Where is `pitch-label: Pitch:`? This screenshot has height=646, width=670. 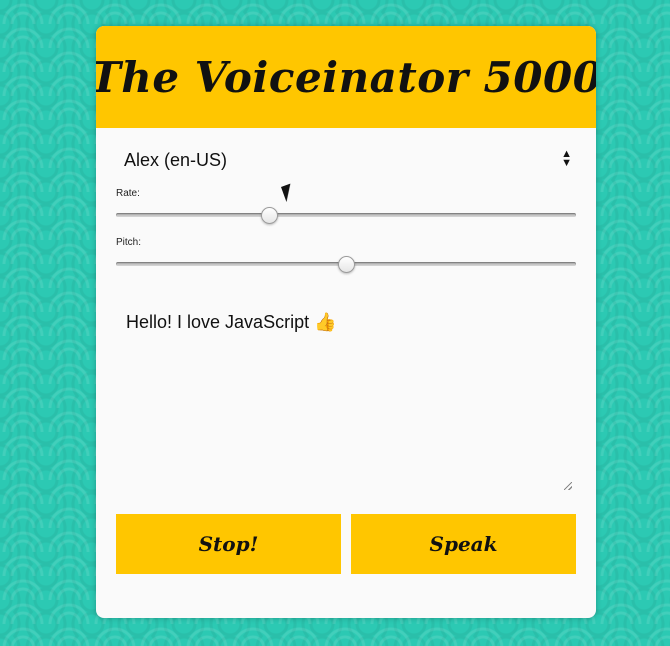 pitch-label: Pitch: is located at coordinates (129, 242).